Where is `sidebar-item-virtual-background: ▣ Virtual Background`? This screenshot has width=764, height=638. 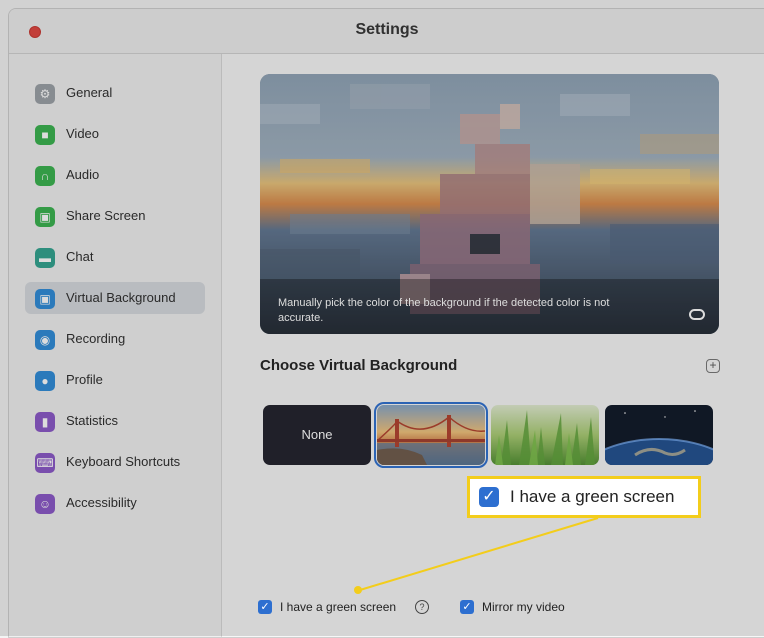 sidebar-item-virtual-background: ▣ Virtual Background is located at coordinates (115, 298).